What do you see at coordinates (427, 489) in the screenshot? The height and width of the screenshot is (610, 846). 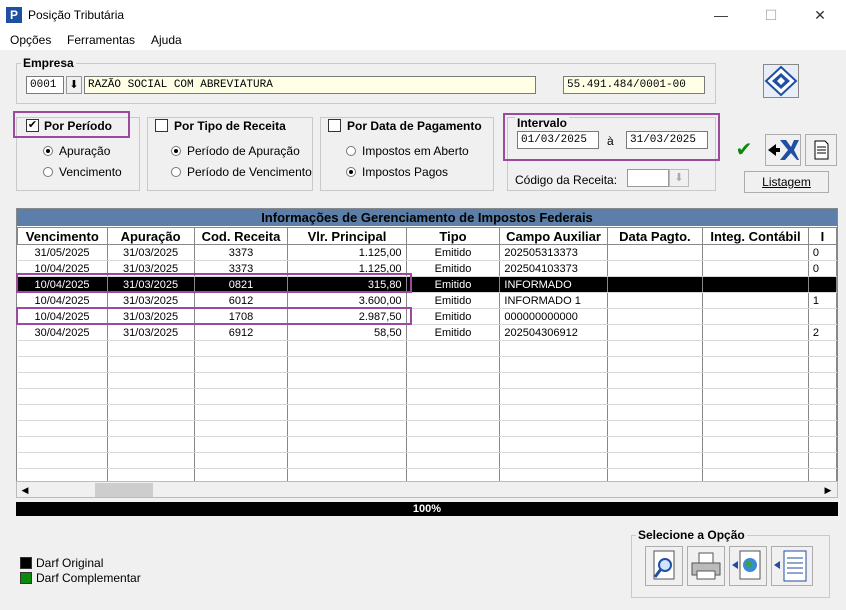 I see `horizontal-scrollbar: ◀ ▶` at bounding box center [427, 489].